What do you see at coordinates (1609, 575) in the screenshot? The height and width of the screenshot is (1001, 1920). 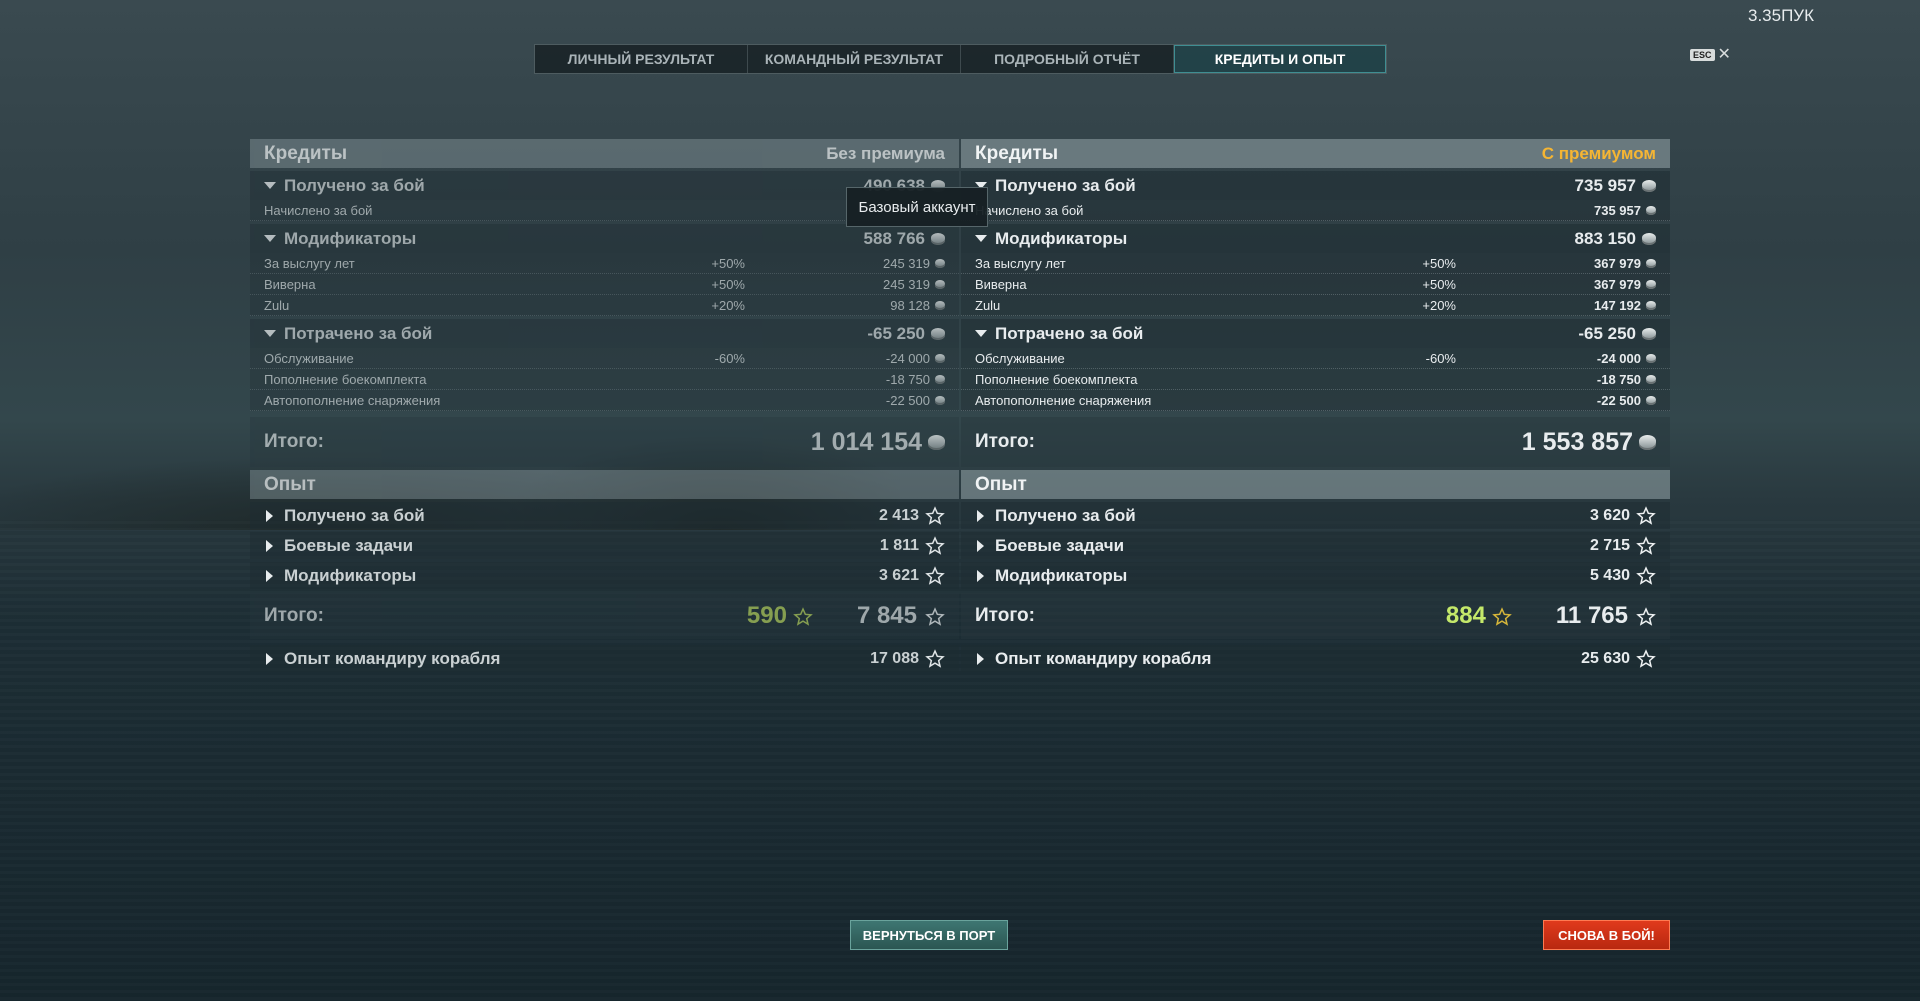 I see `xp-value: 5 430` at bounding box center [1609, 575].